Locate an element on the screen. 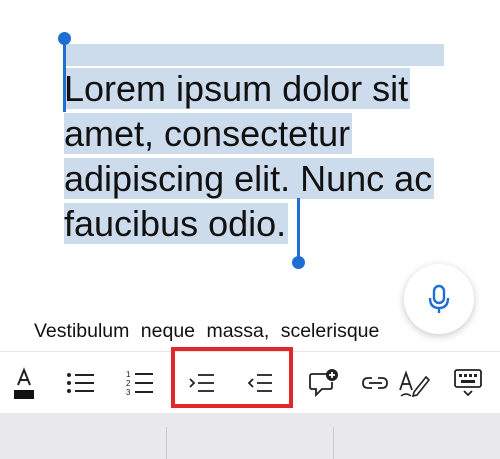 The image size is (500, 459). selection-highlight-top is located at coordinates (254, 55).